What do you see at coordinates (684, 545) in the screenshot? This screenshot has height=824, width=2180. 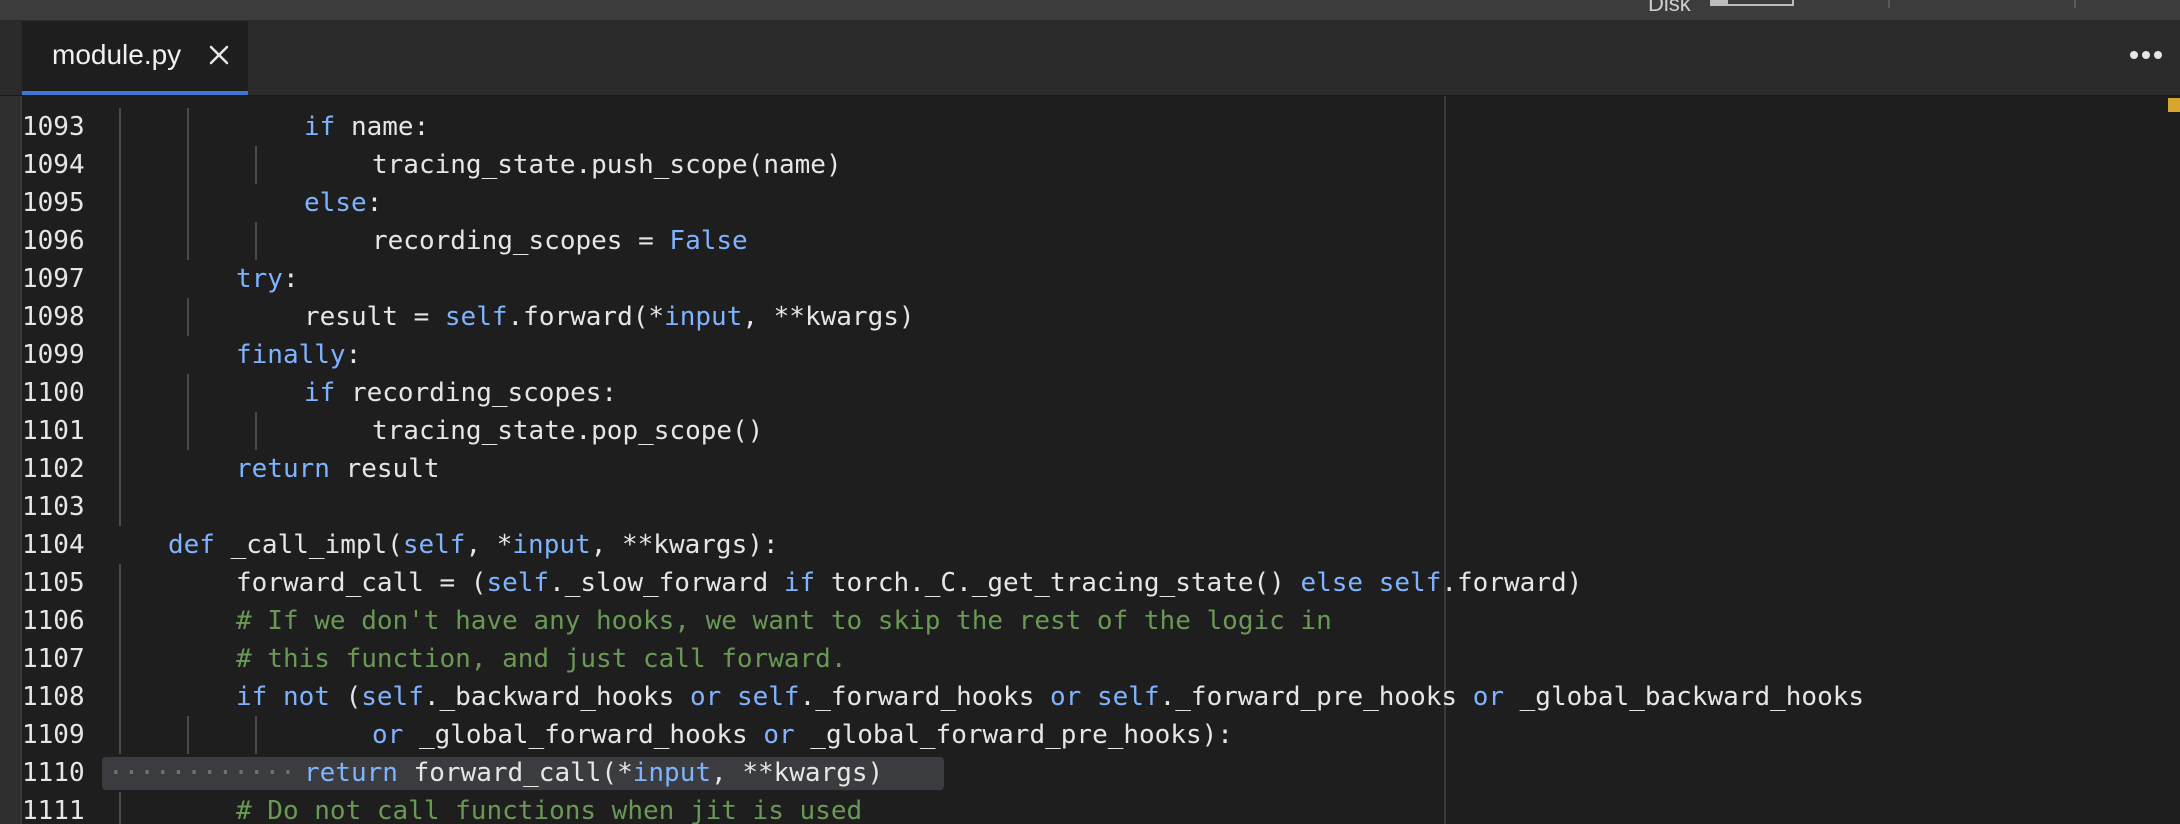 I see `code-token: , **kwargs):` at bounding box center [684, 545].